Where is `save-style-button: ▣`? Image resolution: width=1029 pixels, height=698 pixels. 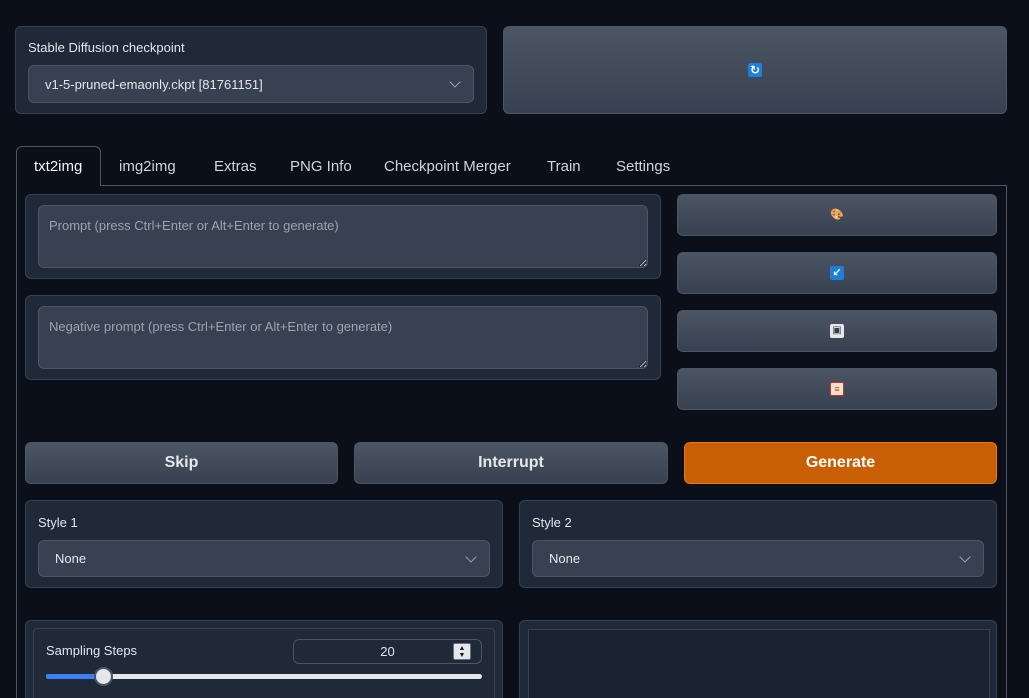 save-style-button: ▣ is located at coordinates (837, 331).